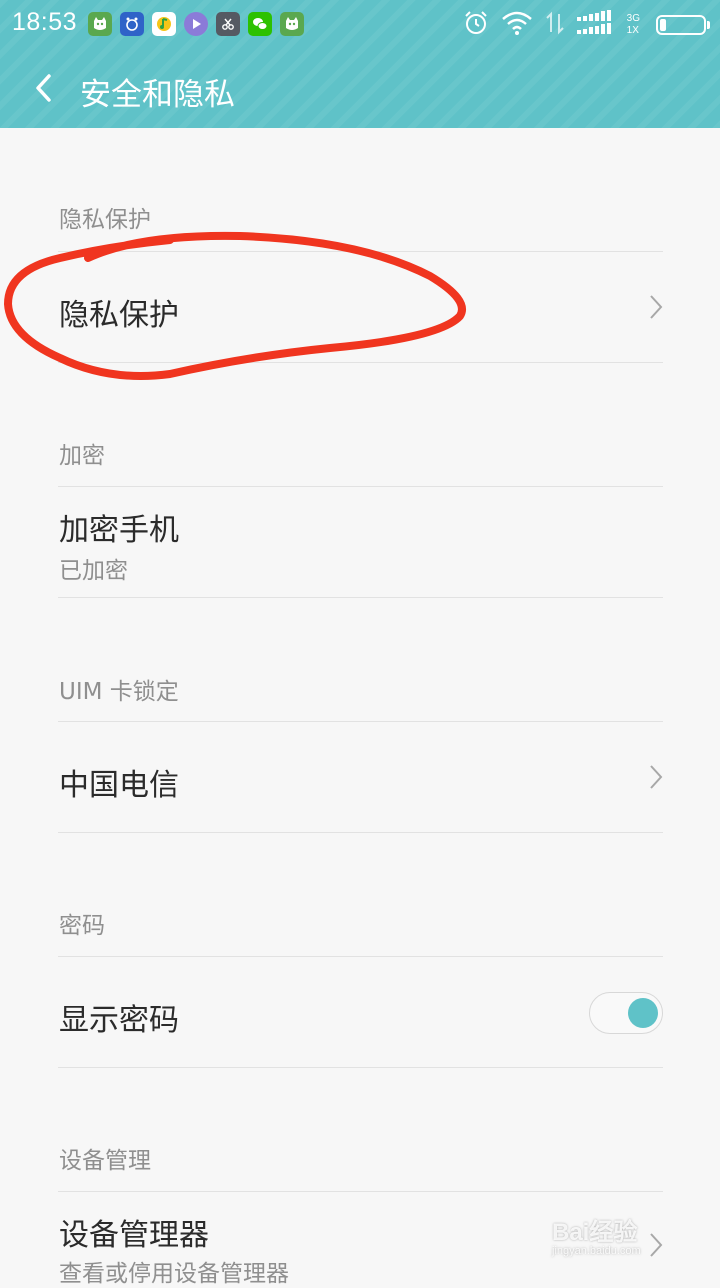 Image resolution: width=720 pixels, height=1288 pixels. Describe the element at coordinates (119, 315) in the screenshot. I see `setting-item-title: 隐私保护` at that location.